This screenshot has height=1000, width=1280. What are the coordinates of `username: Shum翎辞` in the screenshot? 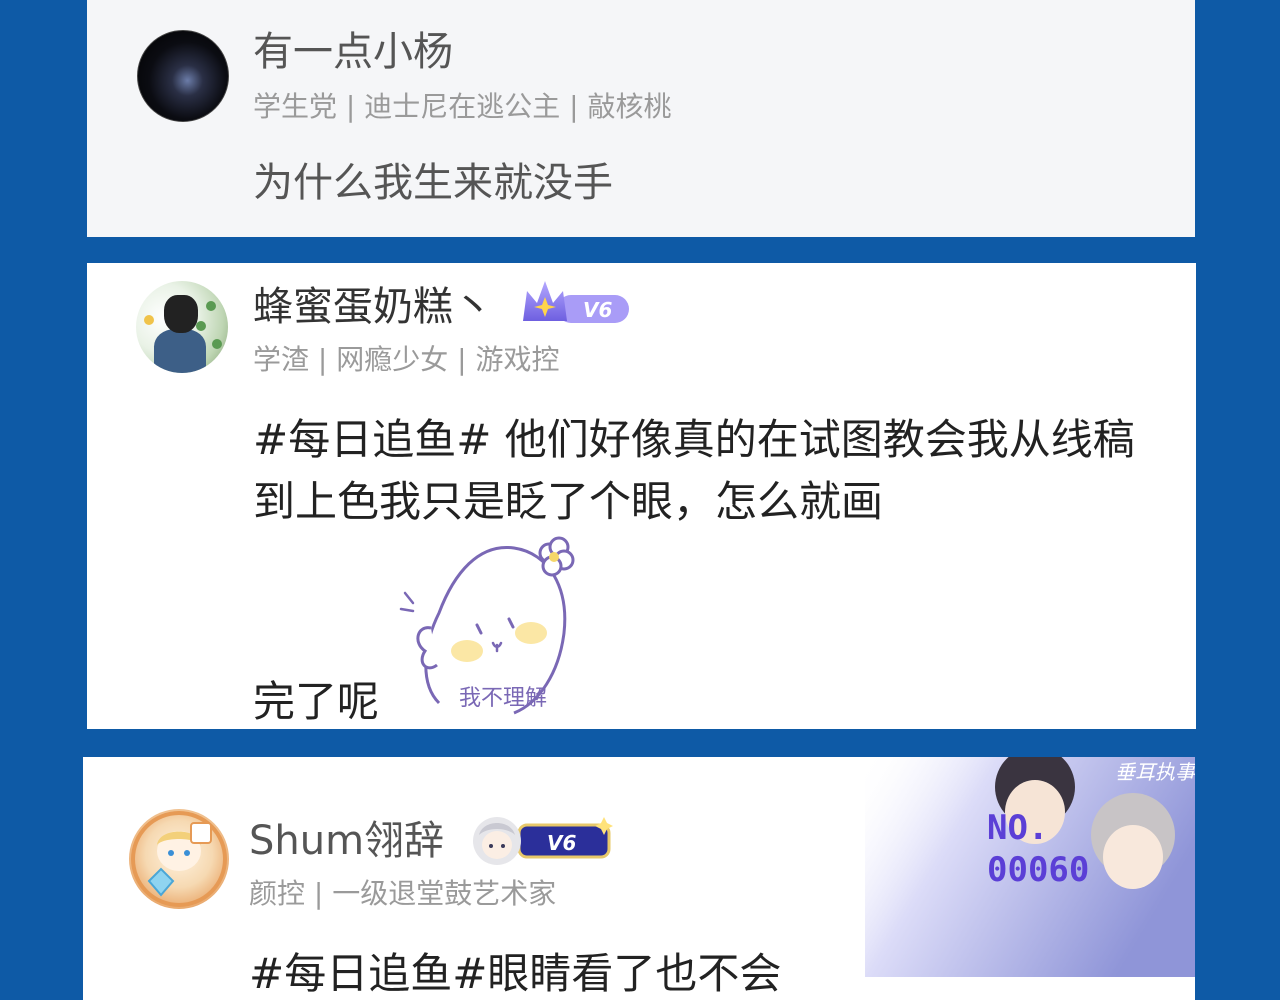 It's located at (346, 841).